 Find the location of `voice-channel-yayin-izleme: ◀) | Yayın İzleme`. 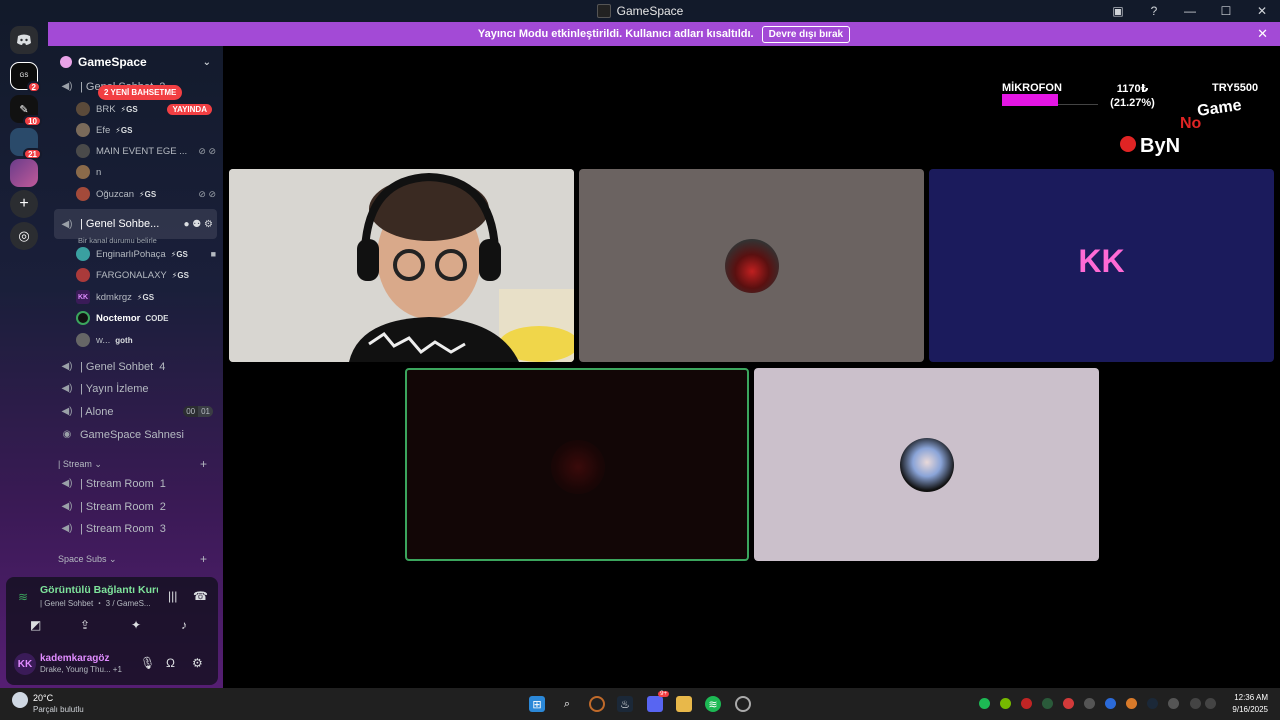

voice-channel-yayin-izleme: ◀) | Yayın İzleme is located at coordinates (135, 388).